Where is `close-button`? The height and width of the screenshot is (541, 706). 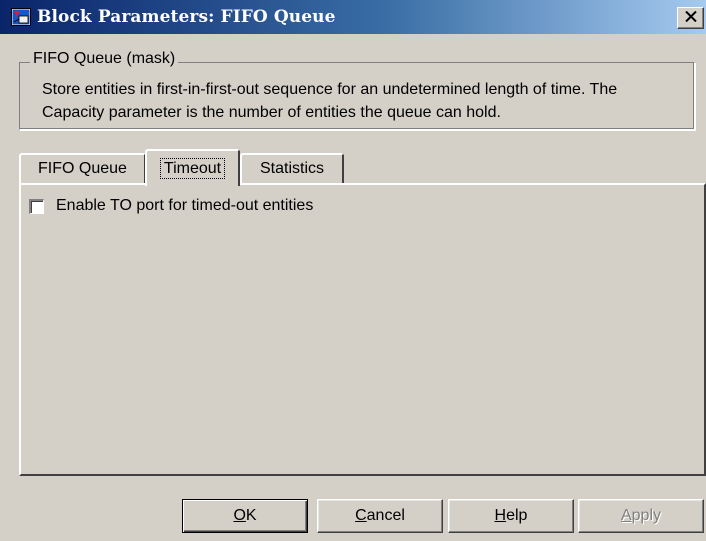 close-button is located at coordinates (690, 18).